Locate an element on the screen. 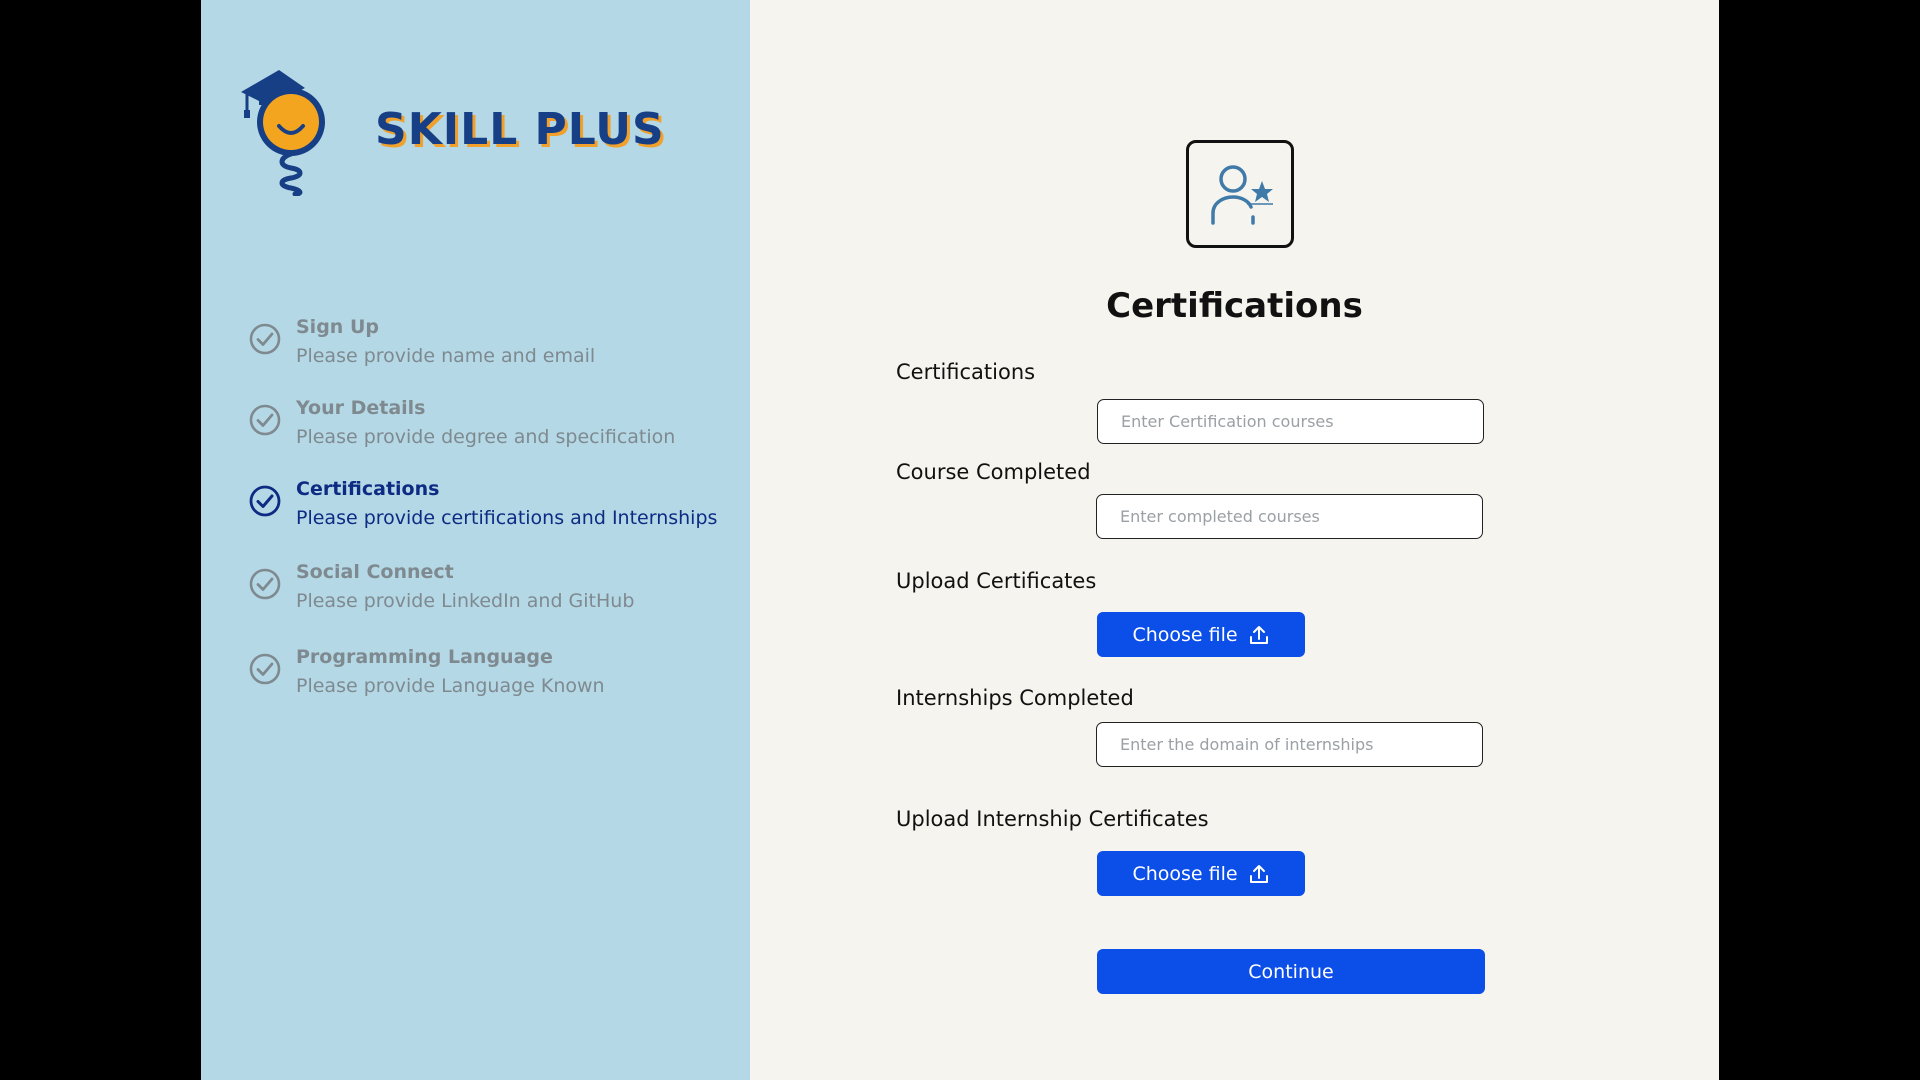 The height and width of the screenshot is (1080, 1920). upload-internship-certificates-label: Upload Internship Certificates is located at coordinates (1052, 819).